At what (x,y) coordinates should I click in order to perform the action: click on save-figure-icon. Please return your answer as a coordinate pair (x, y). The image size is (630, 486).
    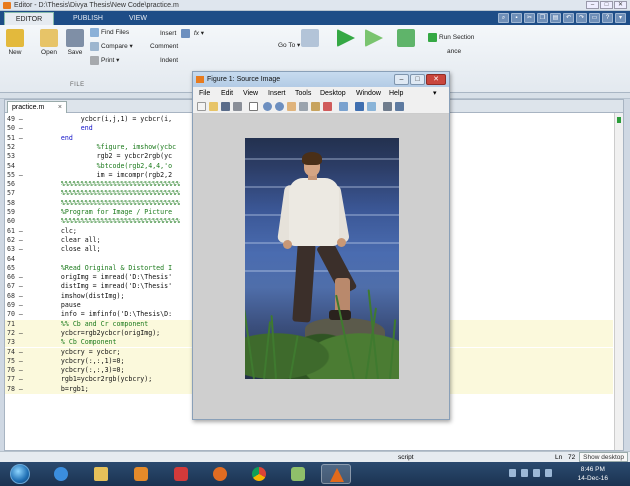
    Looking at the image, I should click on (225, 106).